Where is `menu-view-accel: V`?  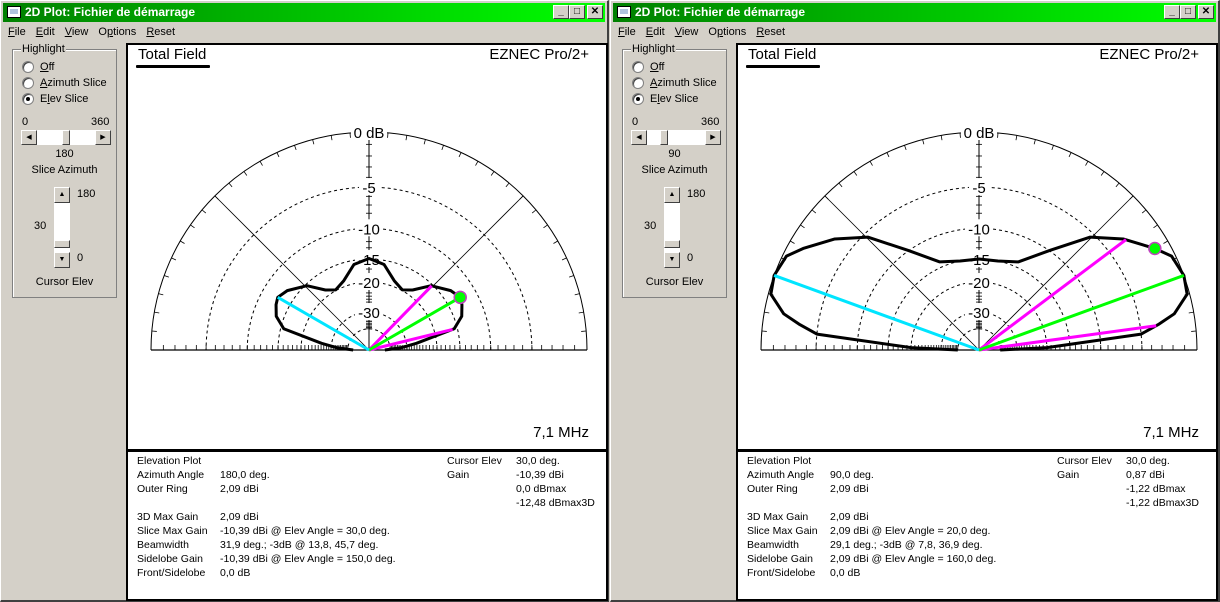
menu-view-accel: V is located at coordinates (678, 32).